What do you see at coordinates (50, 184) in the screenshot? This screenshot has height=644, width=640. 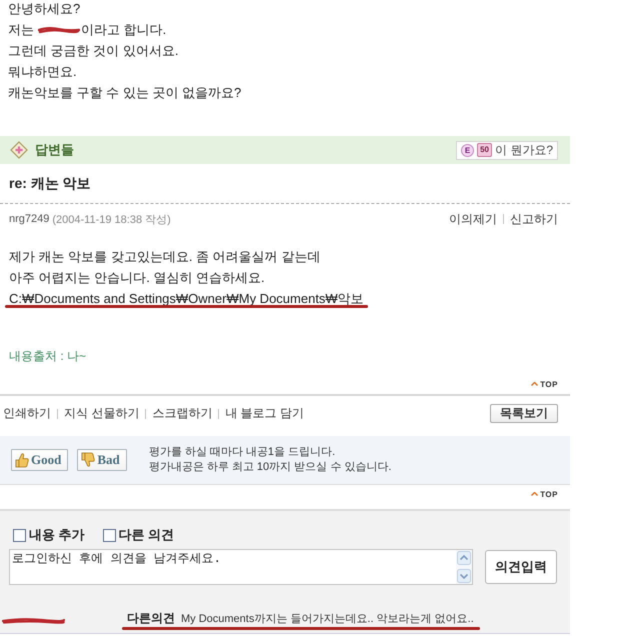 I see `answer-title: re: 캐논 악보` at bounding box center [50, 184].